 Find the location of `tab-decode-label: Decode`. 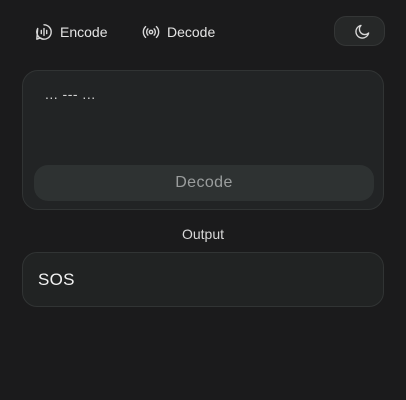

tab-decode-label: Decode is located at coordinates (191, 32).